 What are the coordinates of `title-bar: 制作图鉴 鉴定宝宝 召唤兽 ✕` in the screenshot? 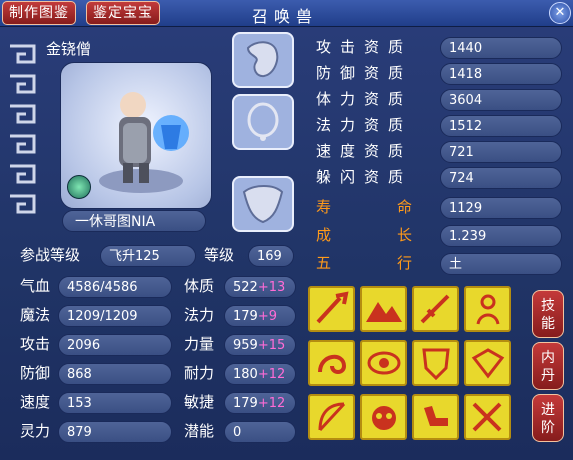 It's located at (286, 13).